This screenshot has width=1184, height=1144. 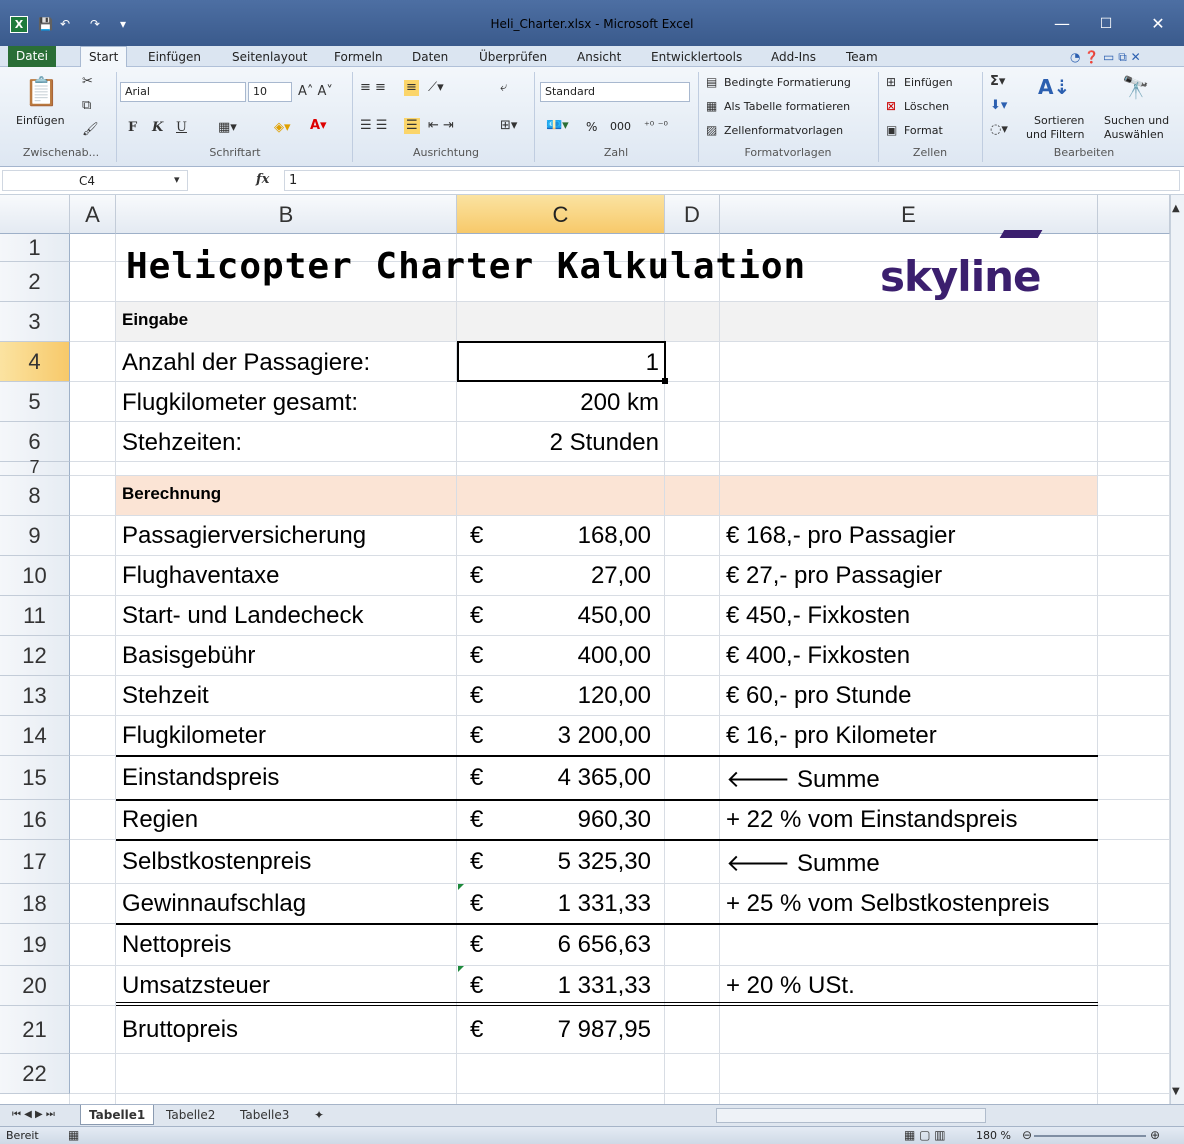 I want to click on percent-button: %, so click(x=591, y=127).